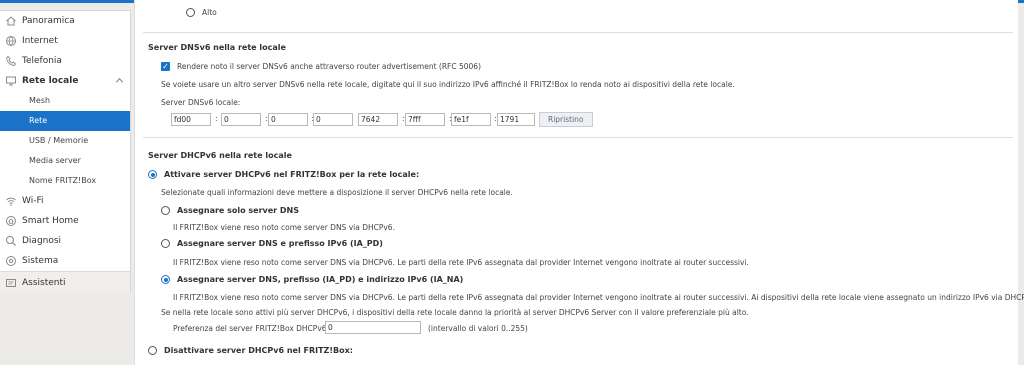  What do you see at coordinates (11, 261) in the screenshot?
I see `system-icon` at bounding box center [11, 261].